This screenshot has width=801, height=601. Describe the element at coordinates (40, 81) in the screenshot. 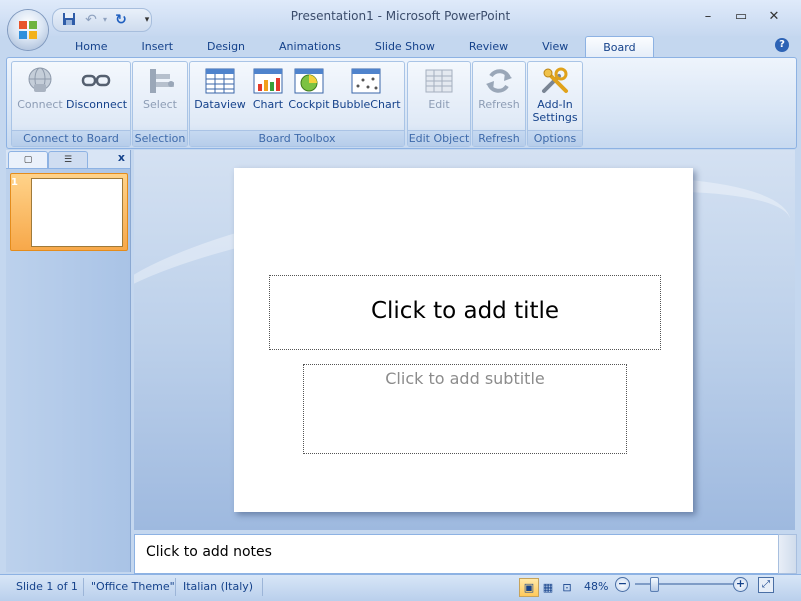

I see `connect-icon` at that location.